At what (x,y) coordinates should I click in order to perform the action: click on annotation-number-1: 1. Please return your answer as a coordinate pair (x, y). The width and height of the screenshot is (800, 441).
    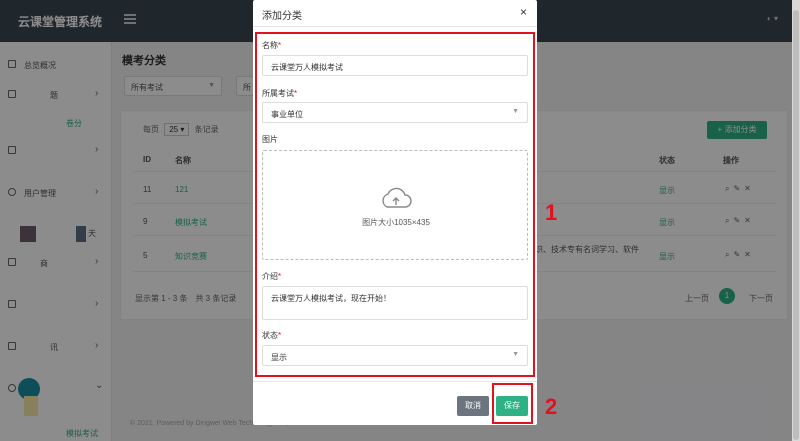
    Looking at the image, I should click on (551, 212).